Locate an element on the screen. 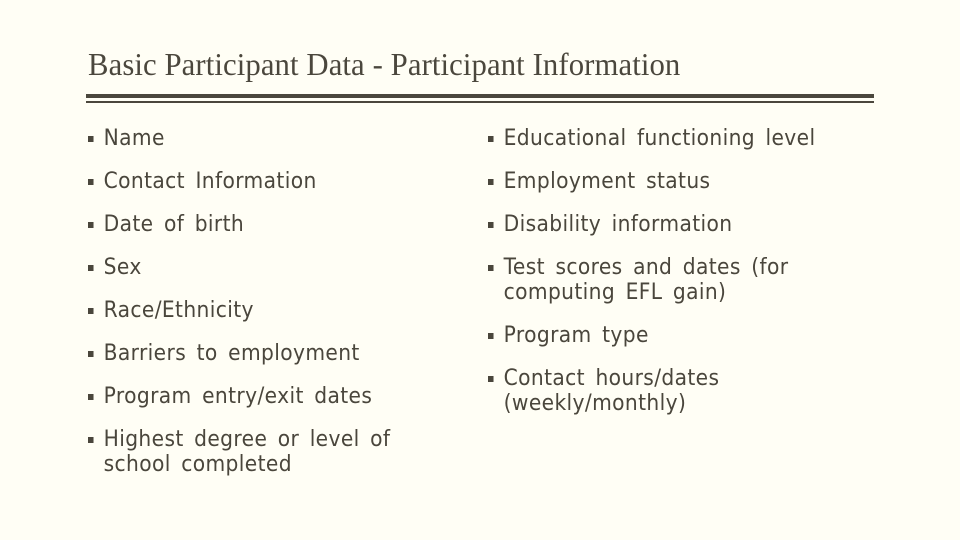 The height and width of the screenshot is (540, 960). list-item: Name is located at coordinates (263, 138).